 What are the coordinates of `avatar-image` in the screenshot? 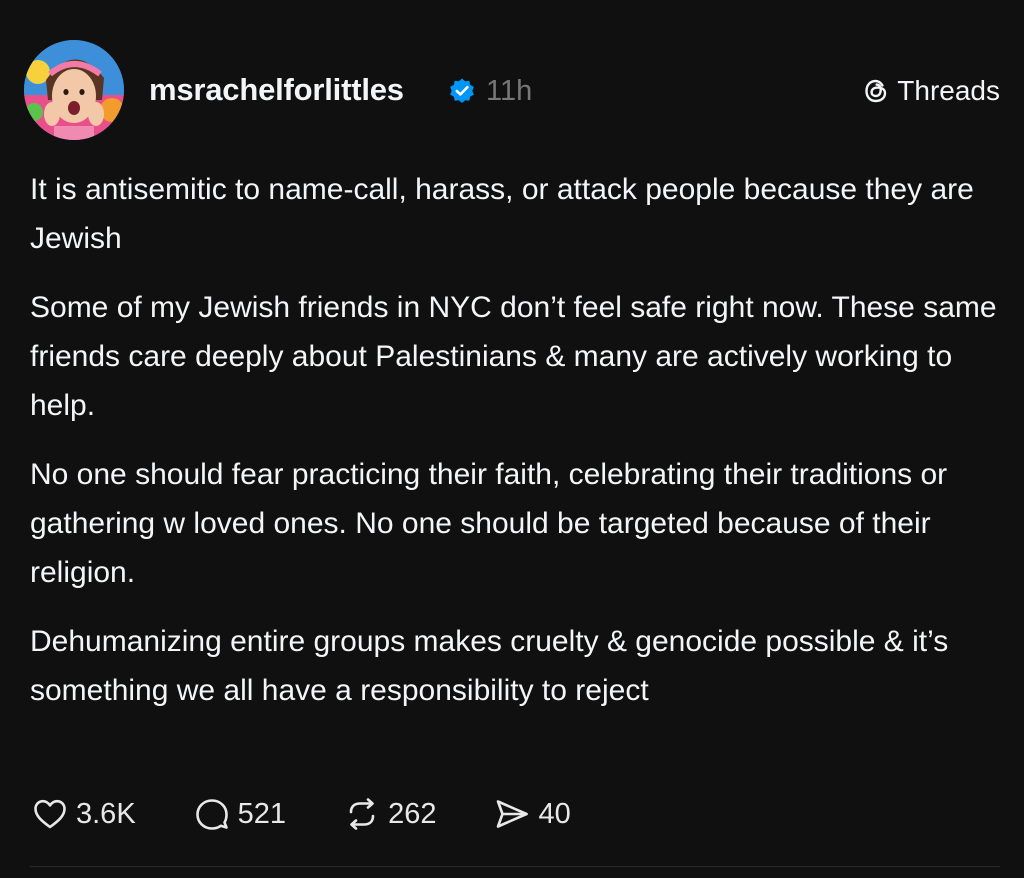 It's located at (74, 90).